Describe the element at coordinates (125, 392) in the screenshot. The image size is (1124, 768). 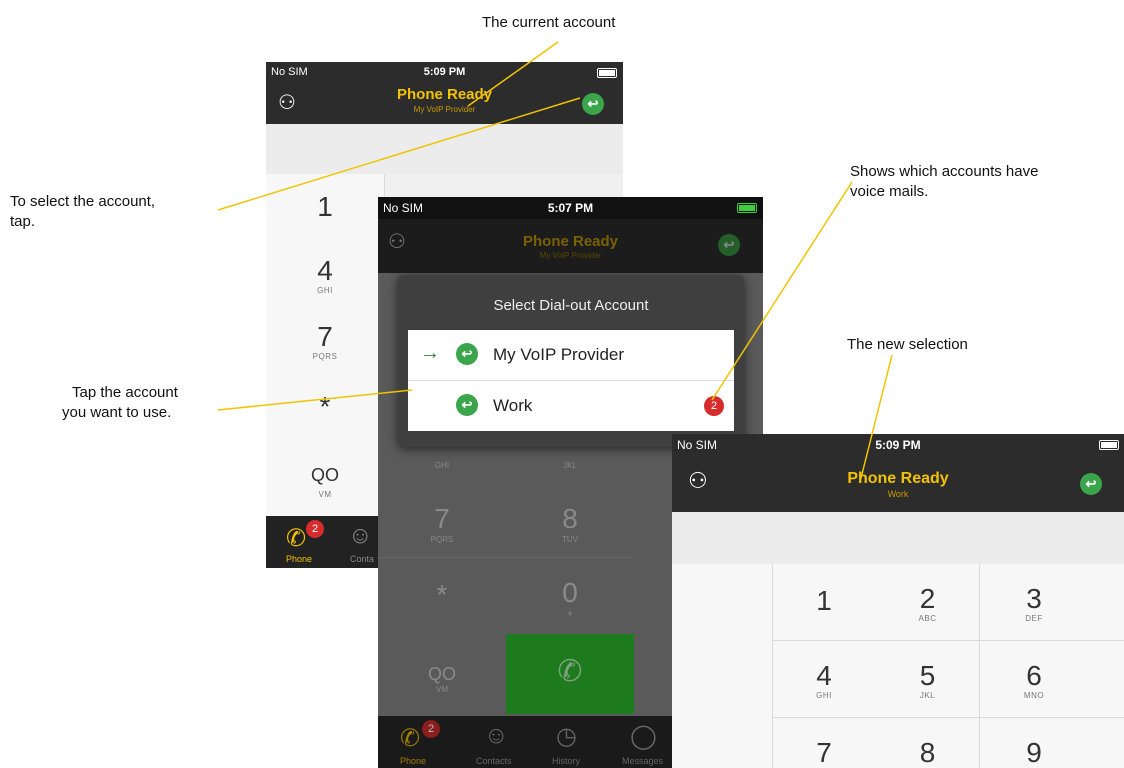
I see `callout-tap-account-1: Tap the account` at that location.